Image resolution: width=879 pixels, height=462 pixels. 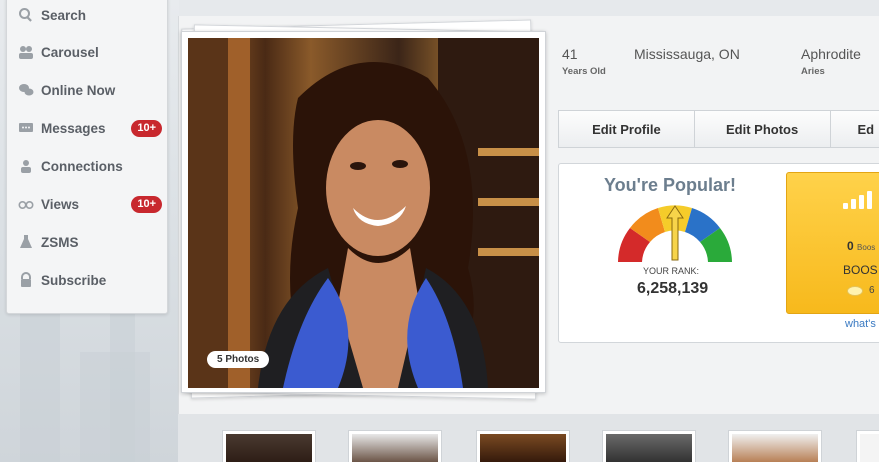 What do you see at coordinates (831, 54) in the screenshot?
I see `zodiac-value: Aphrodite` at bounding box center [831, 54].